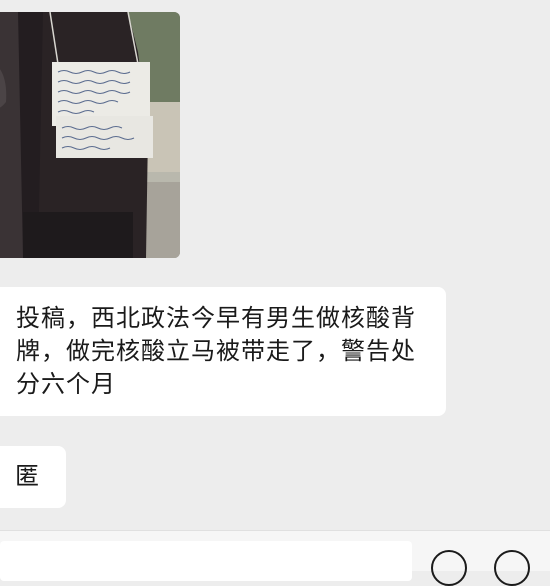 The width and height of the screenshot is (550, 586). Describe the element at coordinates (512, 568) in the screenshot. I see `plus-button` at that location.